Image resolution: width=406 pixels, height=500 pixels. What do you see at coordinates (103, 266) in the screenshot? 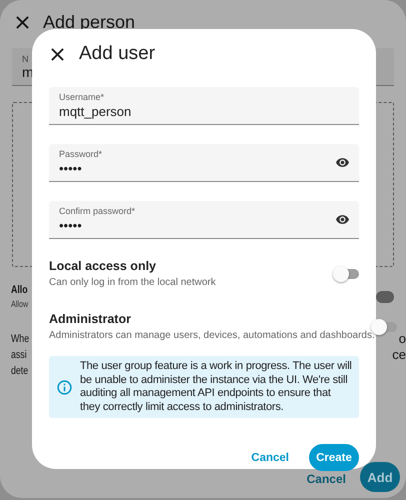
I see `setting-title: Local access only` at bounding box center [103, 266].